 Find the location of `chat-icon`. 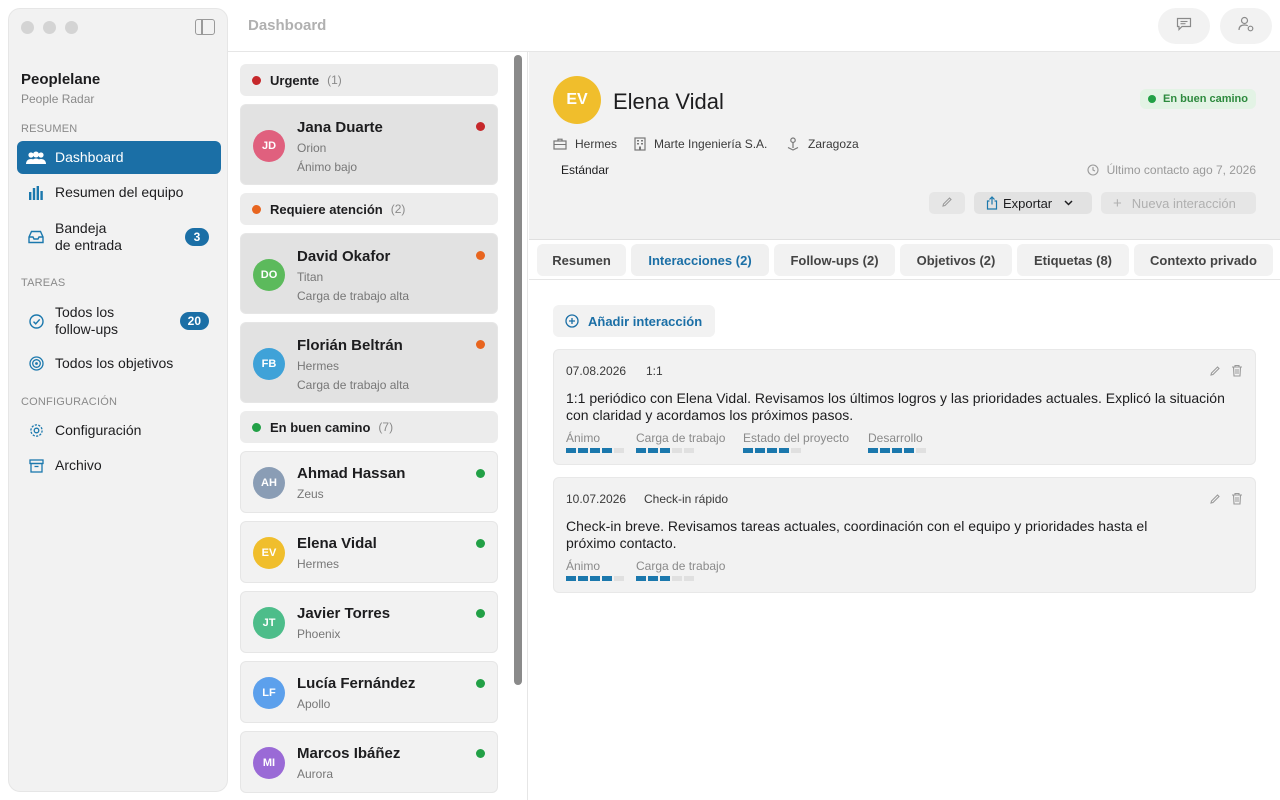

chat-icon is located at coordinates (1184, 26).